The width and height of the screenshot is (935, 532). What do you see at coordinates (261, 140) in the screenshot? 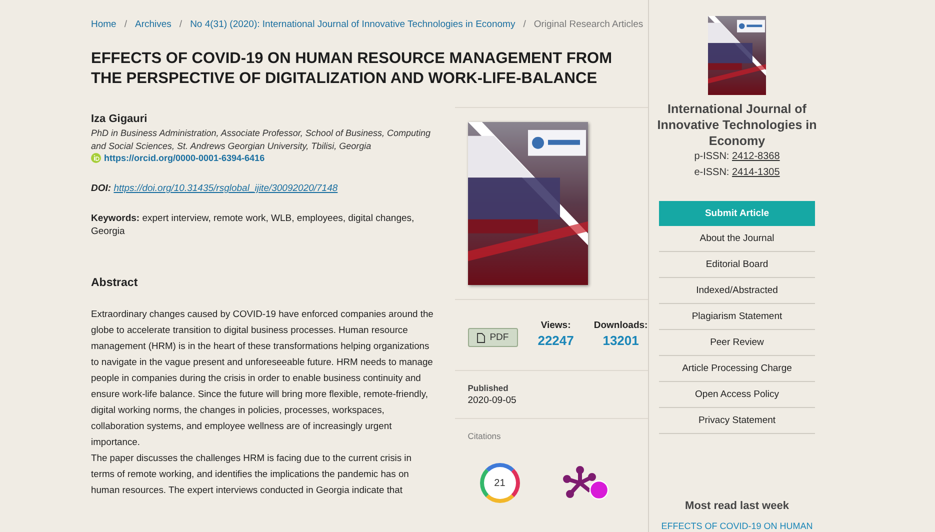
I see `author-affiliation: PhD in Business Administration, Associate Professor, School of Business, Computing and Social Sciences, St. Andrews Georgian University, Tbilisi, Georgia` at bounding box center [261, 140].